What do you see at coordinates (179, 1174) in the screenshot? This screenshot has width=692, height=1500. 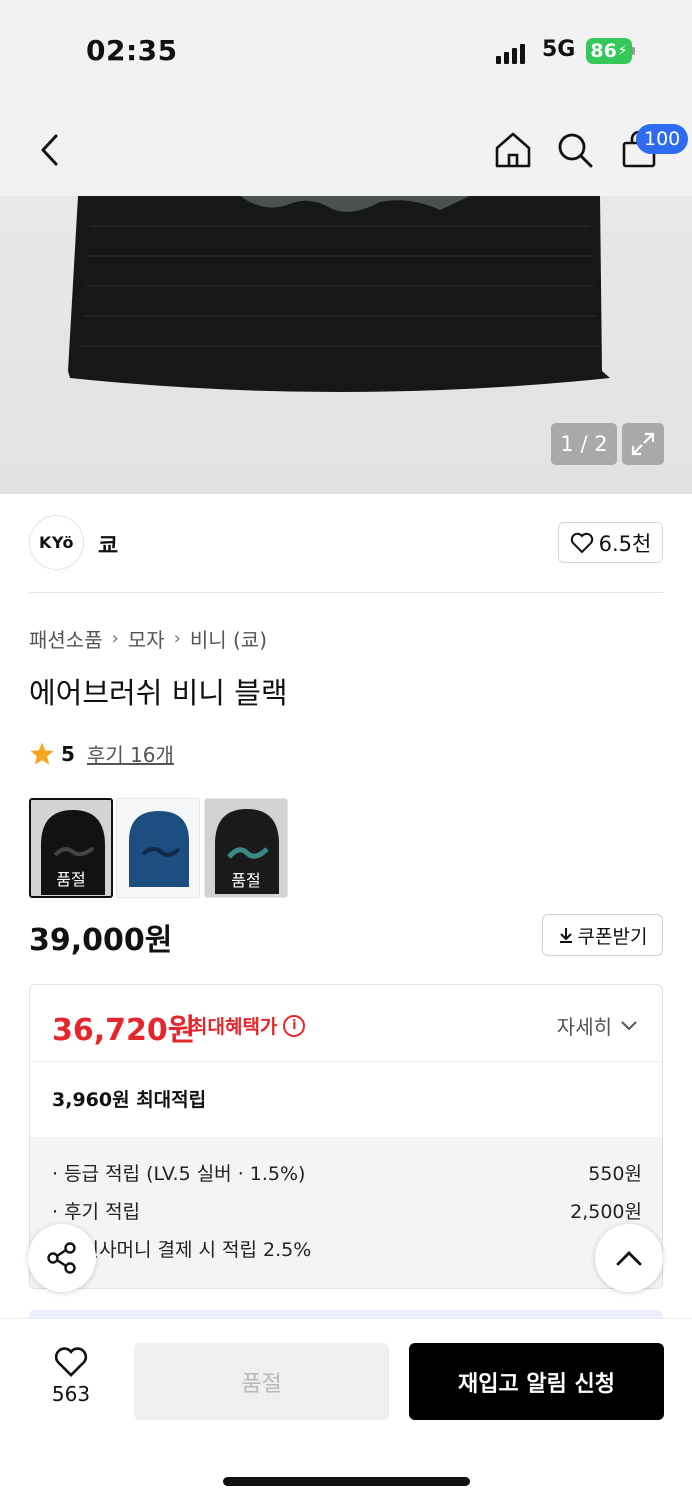 I see `point-row-label: · 등급 적립 (LV.5 실버 · 1.5%)` at bounding box center [179, 1174].